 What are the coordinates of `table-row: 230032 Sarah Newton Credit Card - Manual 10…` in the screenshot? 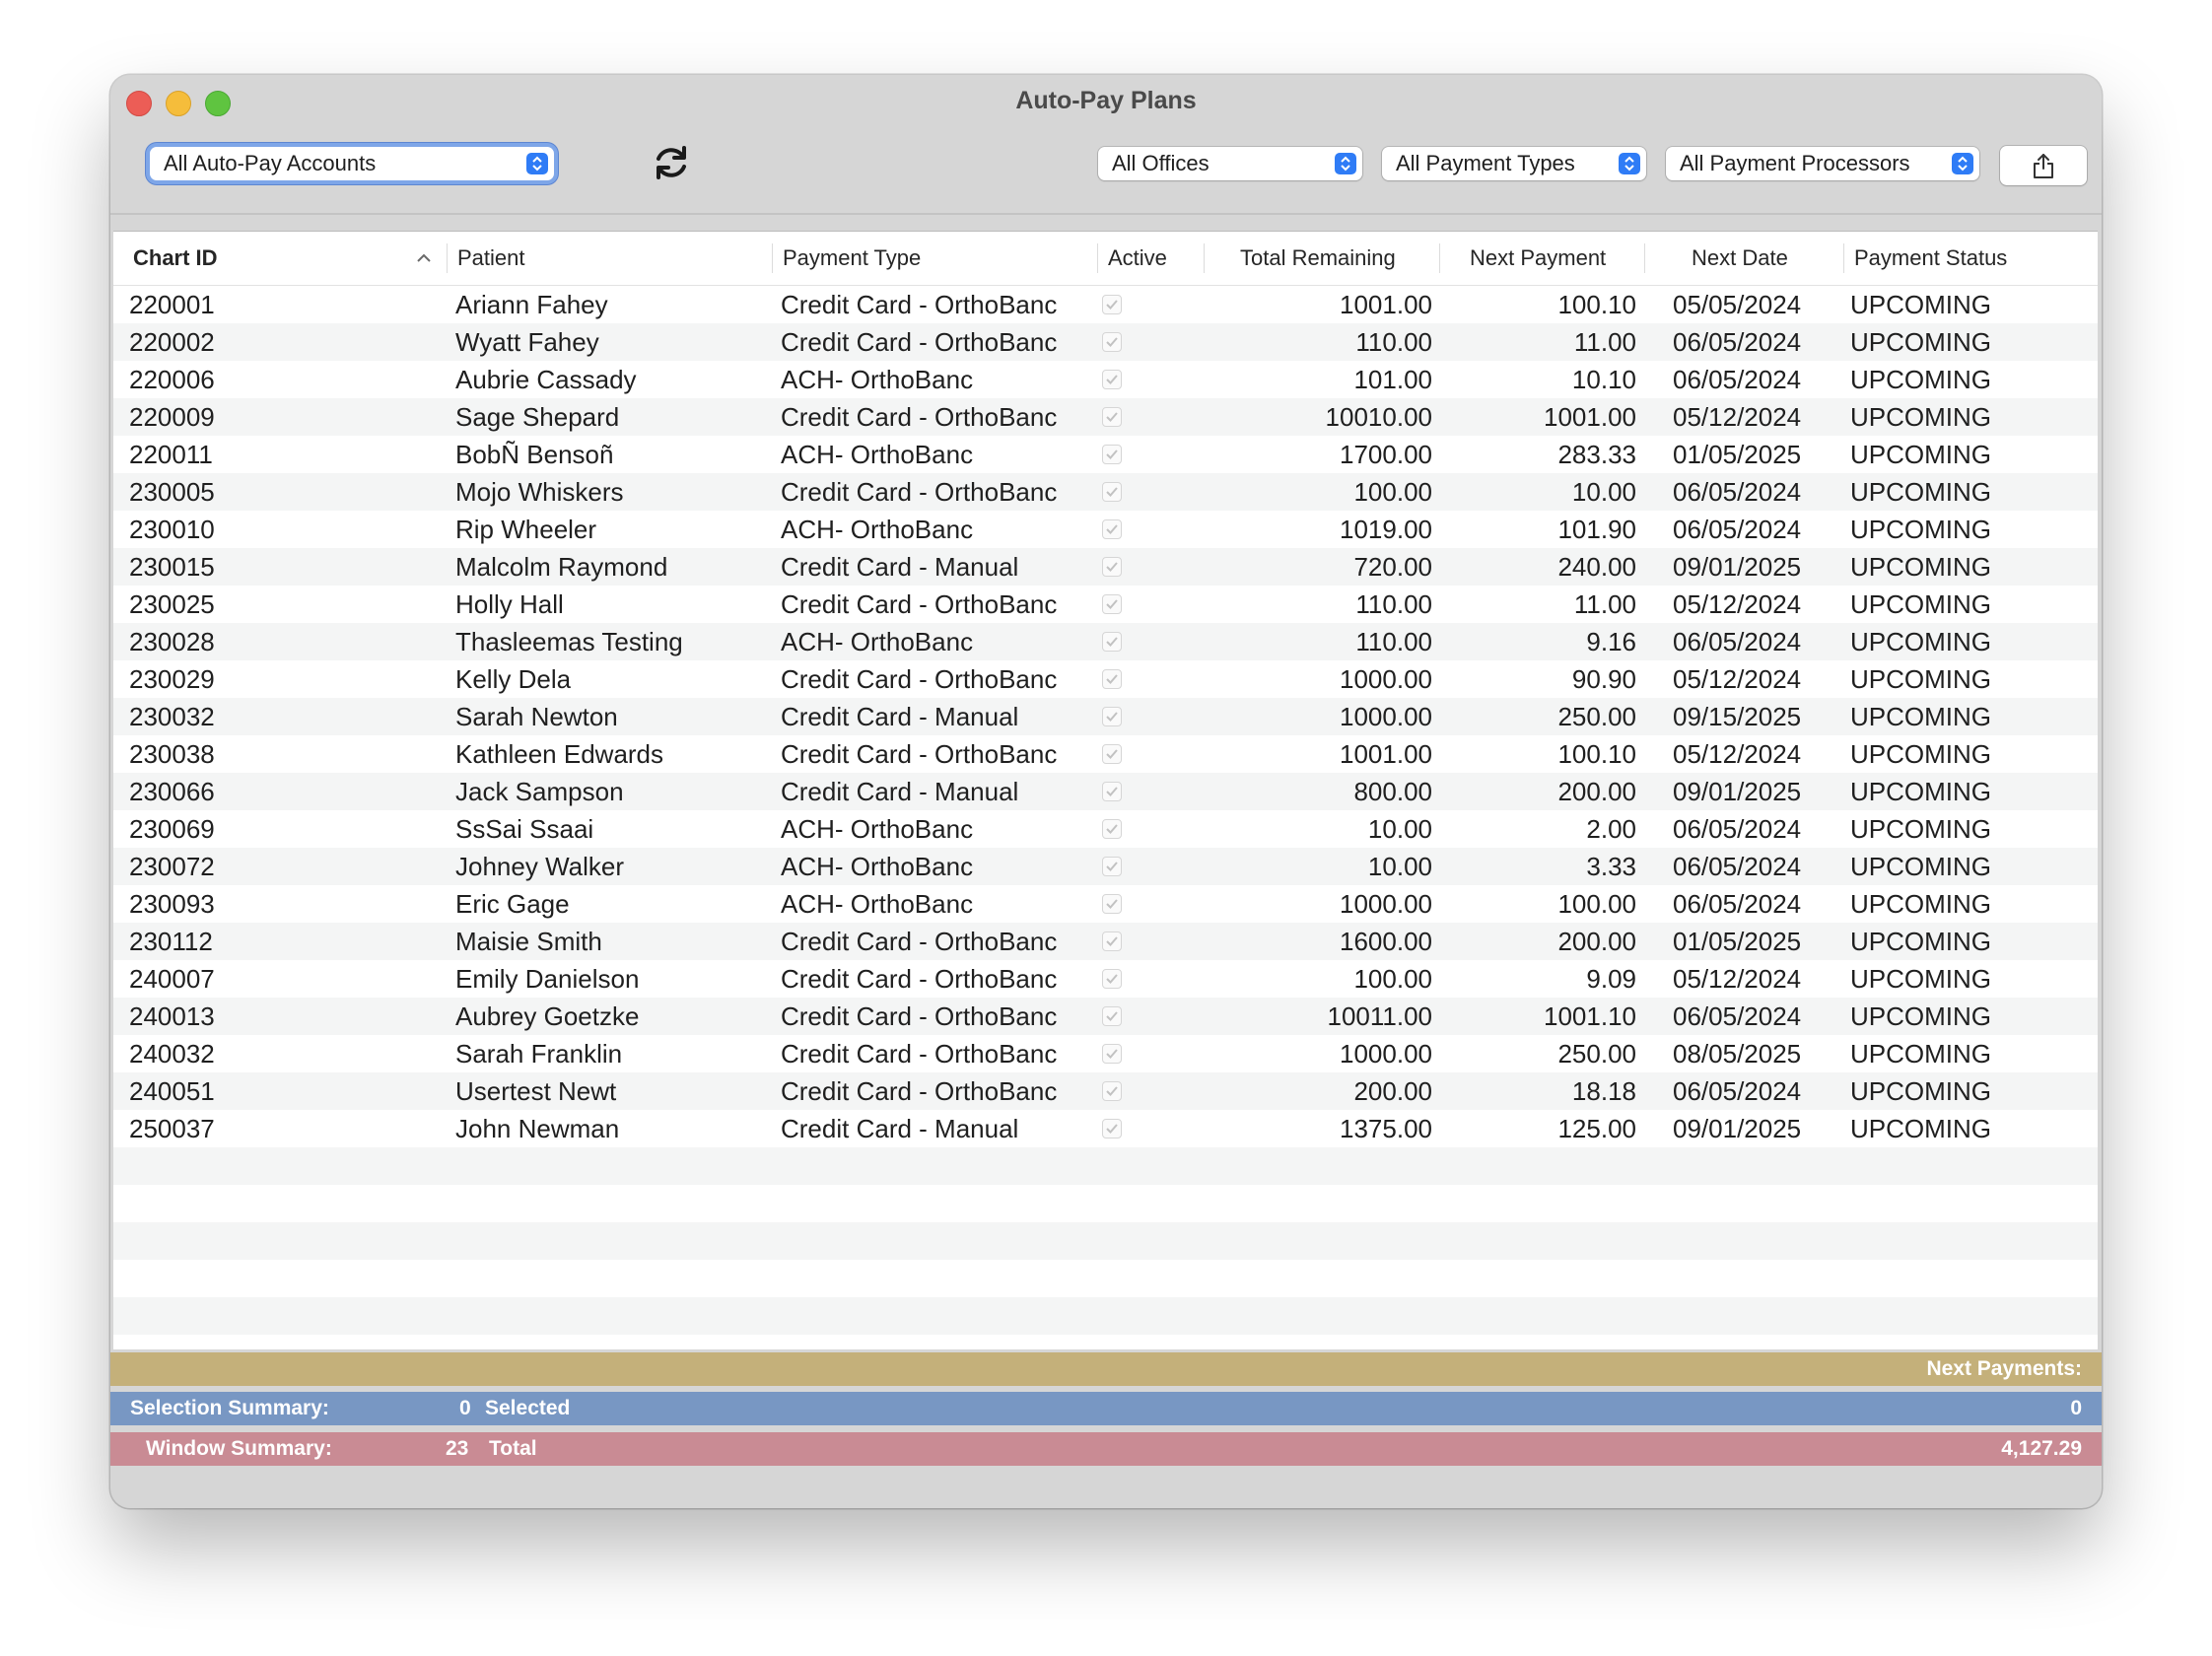 It's located at (1105, 716).